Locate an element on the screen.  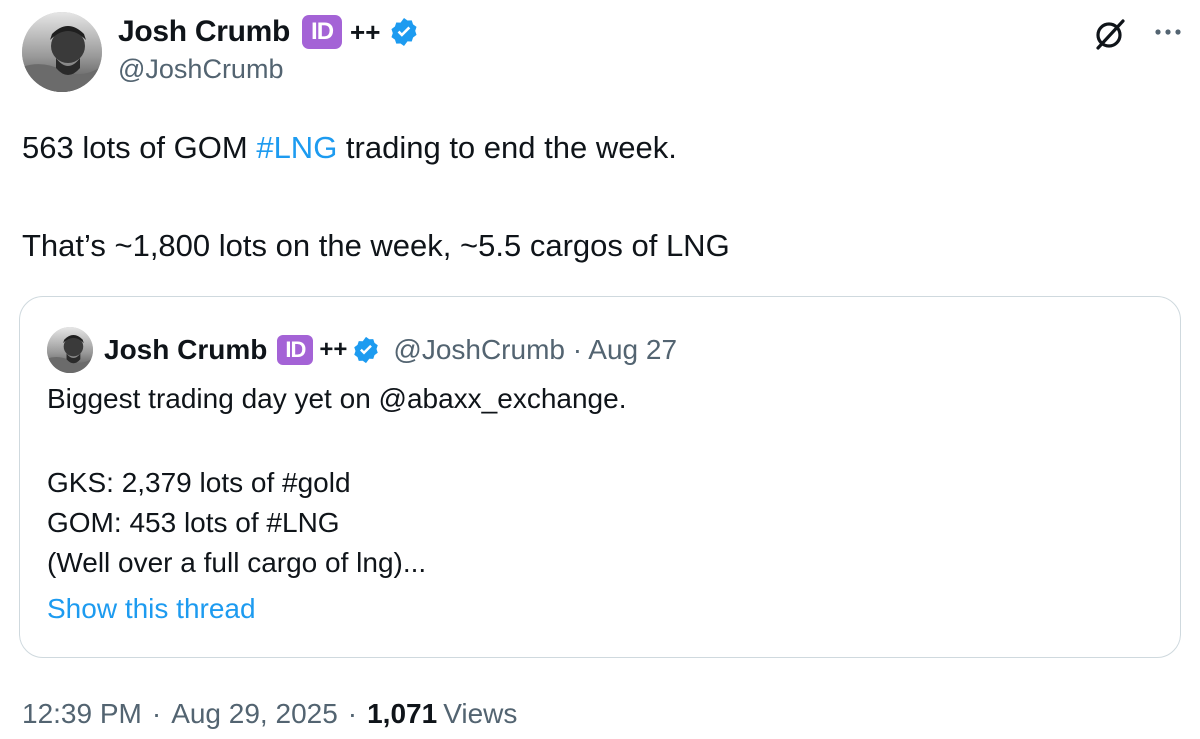
author-avatar is located at coordinates (62, 52).